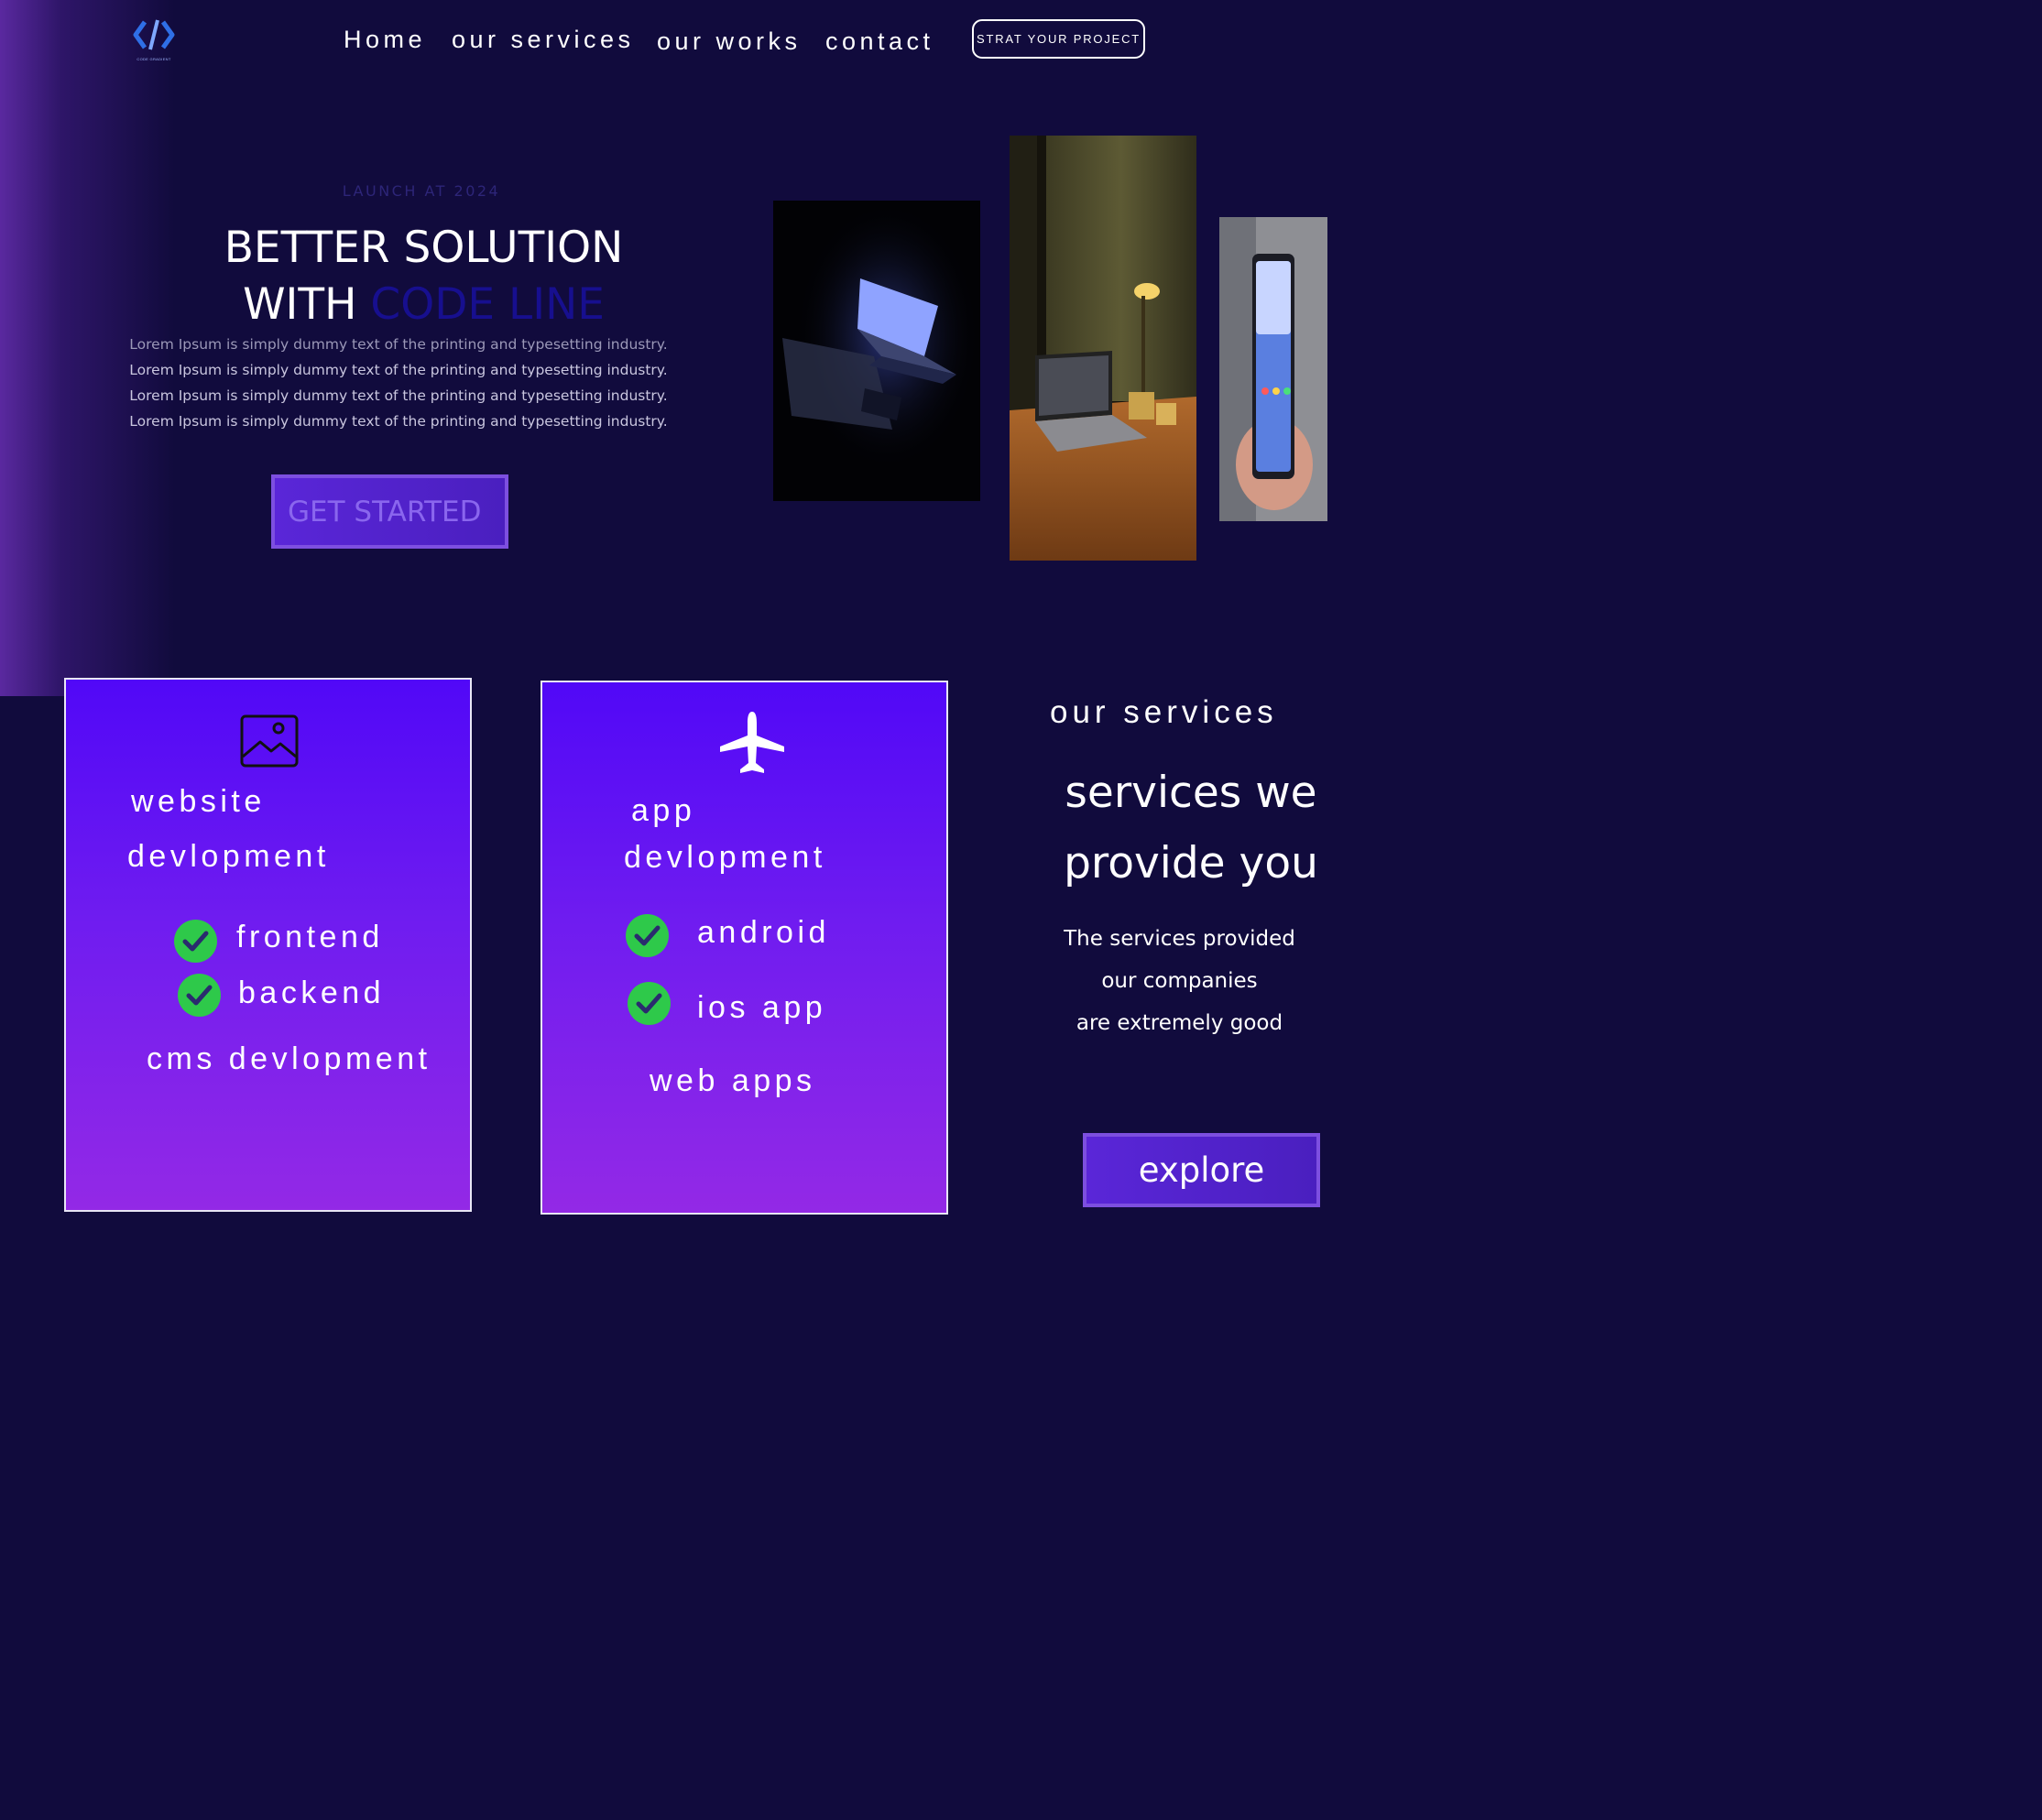 The height and width of the screenshot is (1820, 2042). Describe the element at coordinates (424, 276) in the screenshot. I see `hero-title: BETTER SOLUTION WITH CODE LINE` at that location.